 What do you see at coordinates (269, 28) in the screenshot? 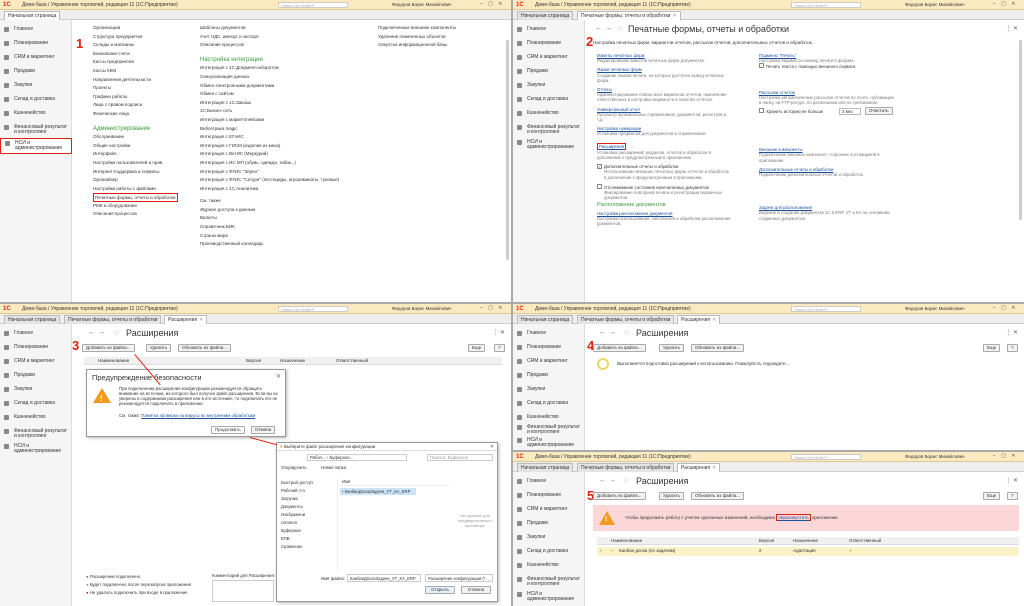
I see `link-templates: Шаблоны документов` at bounding box center [269, 28].